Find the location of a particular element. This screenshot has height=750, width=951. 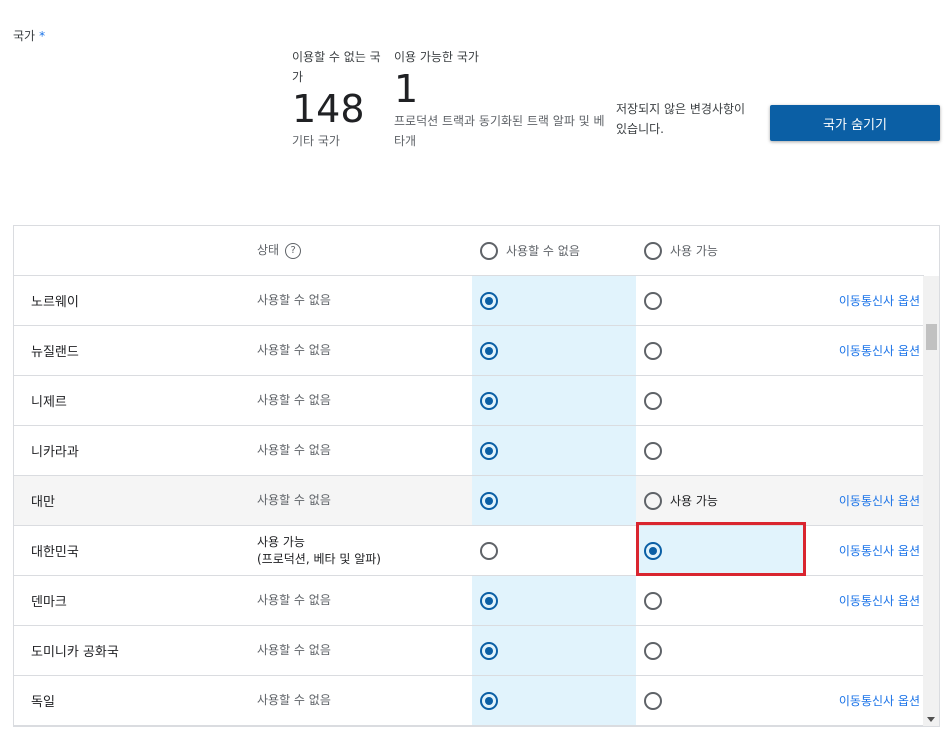

available-column-header: 사용 가능 is located at coordinates (721, 250).